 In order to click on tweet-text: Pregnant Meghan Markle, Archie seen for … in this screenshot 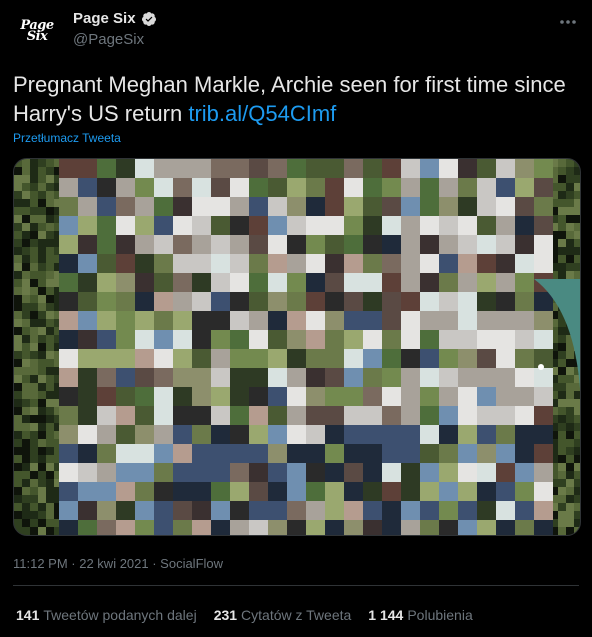, I will do `click(293, 99)`.